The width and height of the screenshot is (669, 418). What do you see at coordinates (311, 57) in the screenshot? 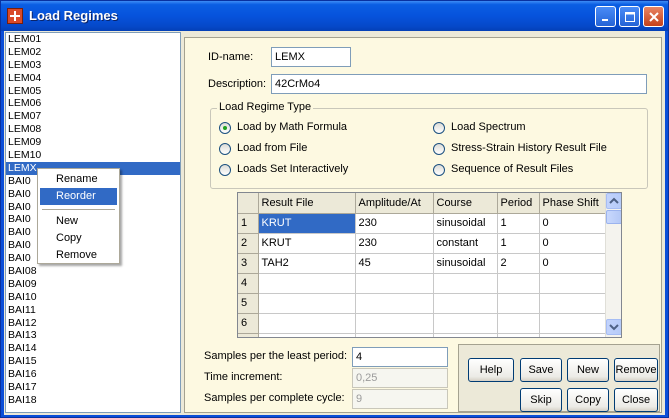
I see `id-name-field: LEMX` at bounding box center [311, 57].